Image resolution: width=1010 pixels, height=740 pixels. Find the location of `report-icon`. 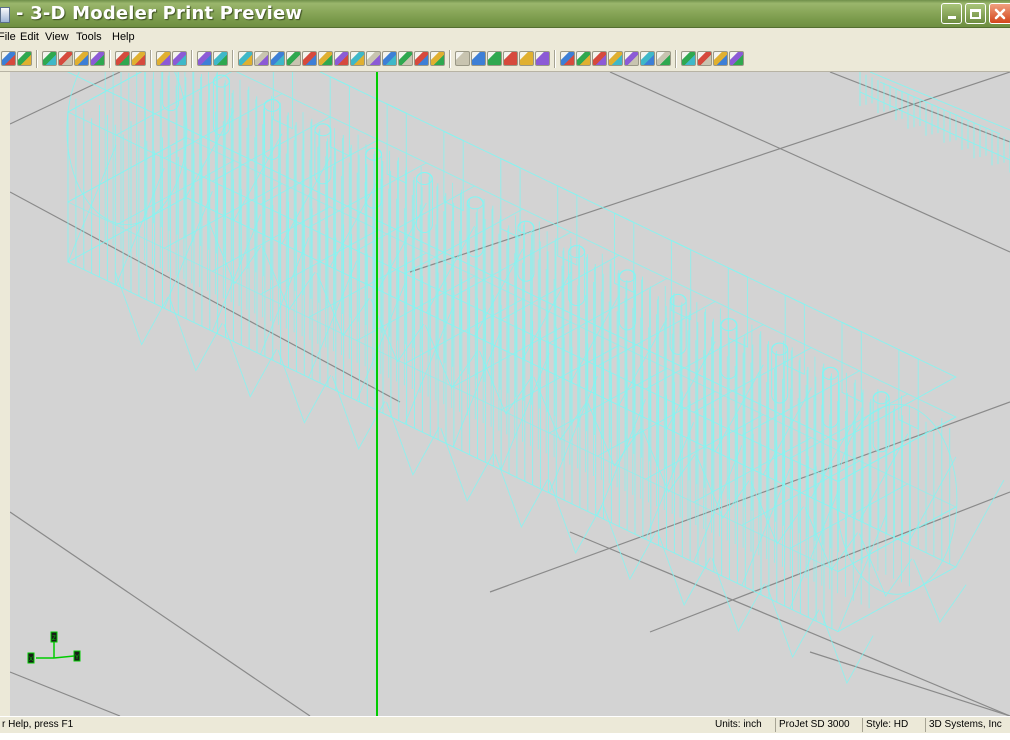

report-icon is located at coordinates (736, 58).